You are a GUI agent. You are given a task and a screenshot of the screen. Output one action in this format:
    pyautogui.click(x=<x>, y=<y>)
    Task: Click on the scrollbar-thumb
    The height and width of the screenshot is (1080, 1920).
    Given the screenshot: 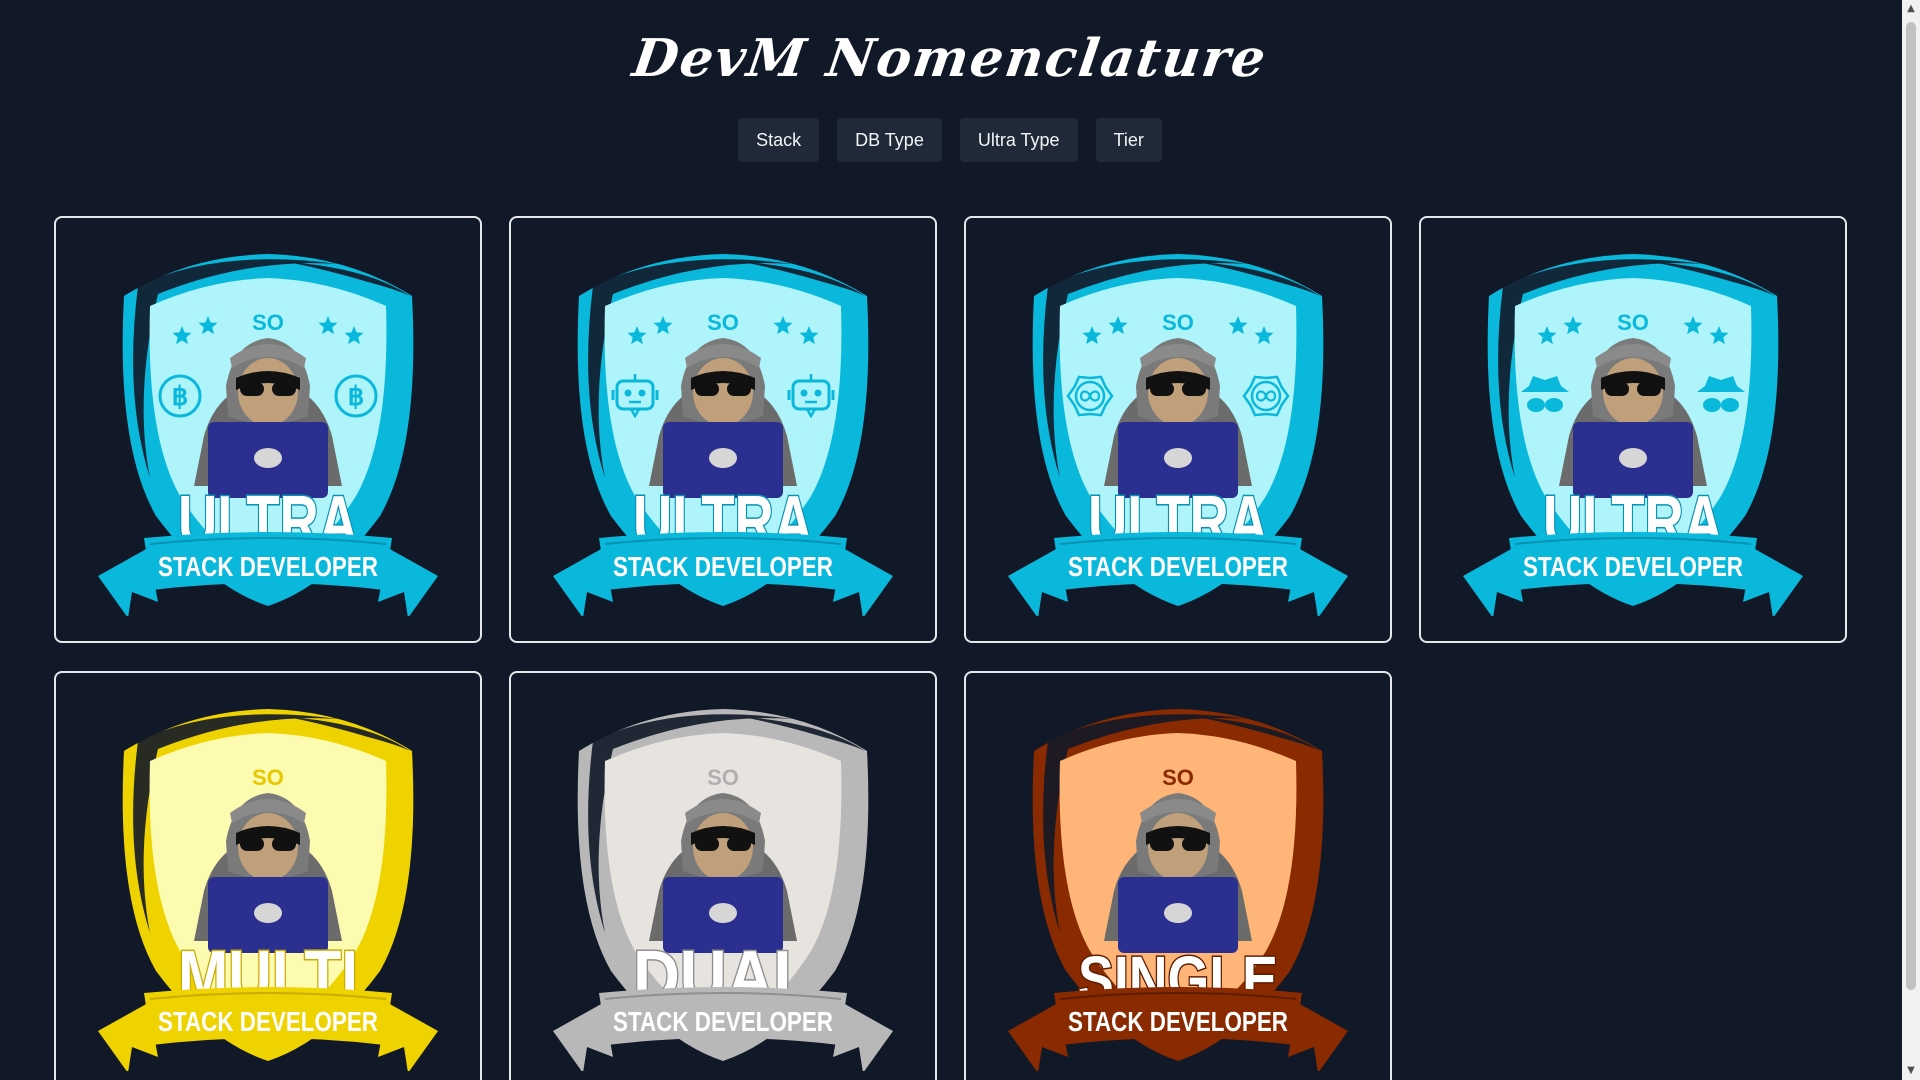 What is the action you would take?
    pyautogui.click(x=1911, y=506)
    